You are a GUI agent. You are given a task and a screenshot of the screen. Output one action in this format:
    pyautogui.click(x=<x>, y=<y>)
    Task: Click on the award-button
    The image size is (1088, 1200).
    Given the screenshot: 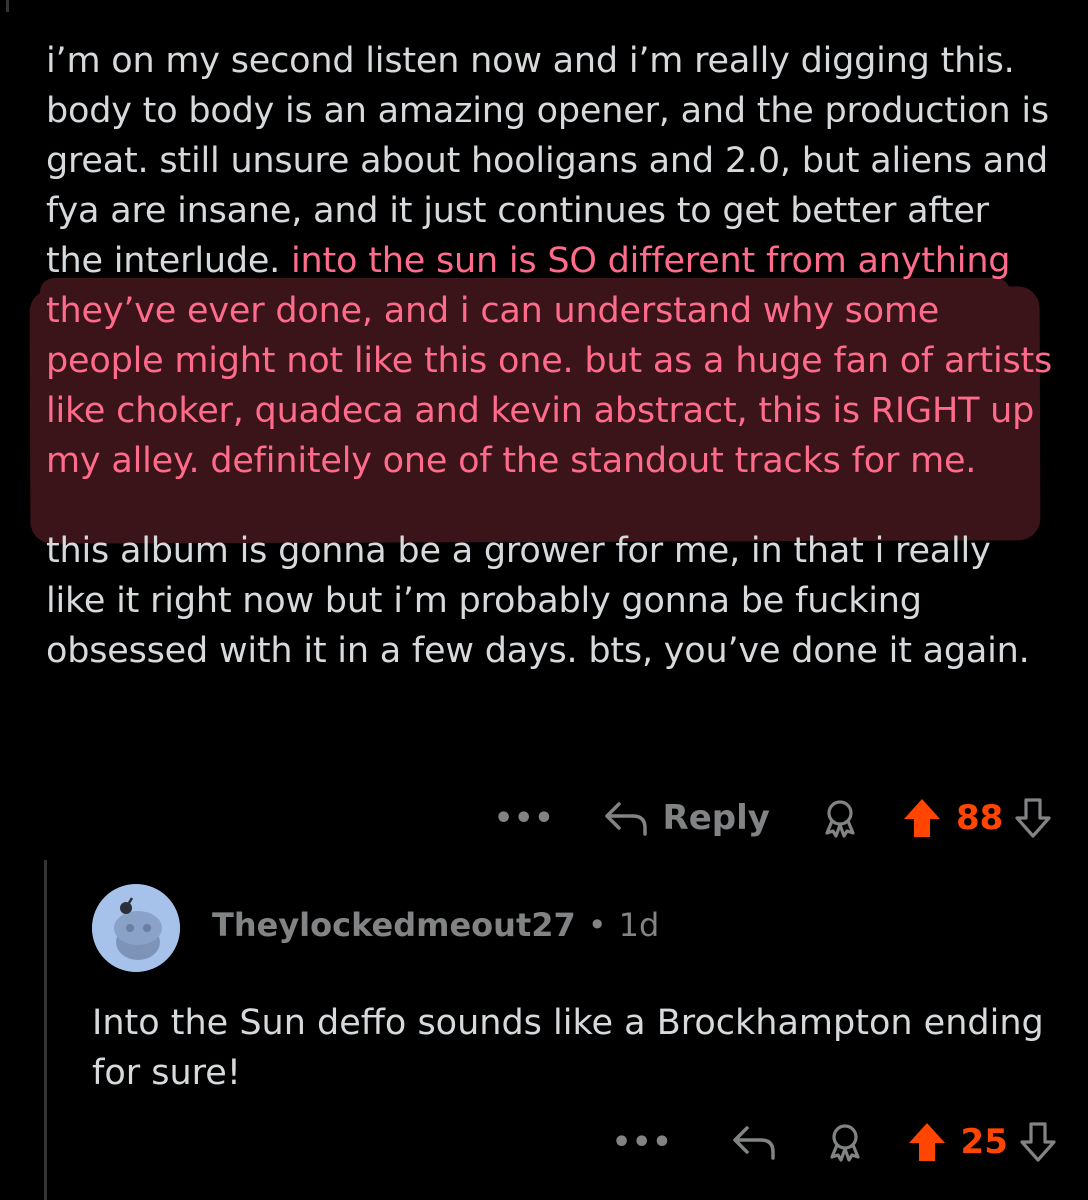 What is the action you would take?
    pyautogui.click(x=840, y=818)
    